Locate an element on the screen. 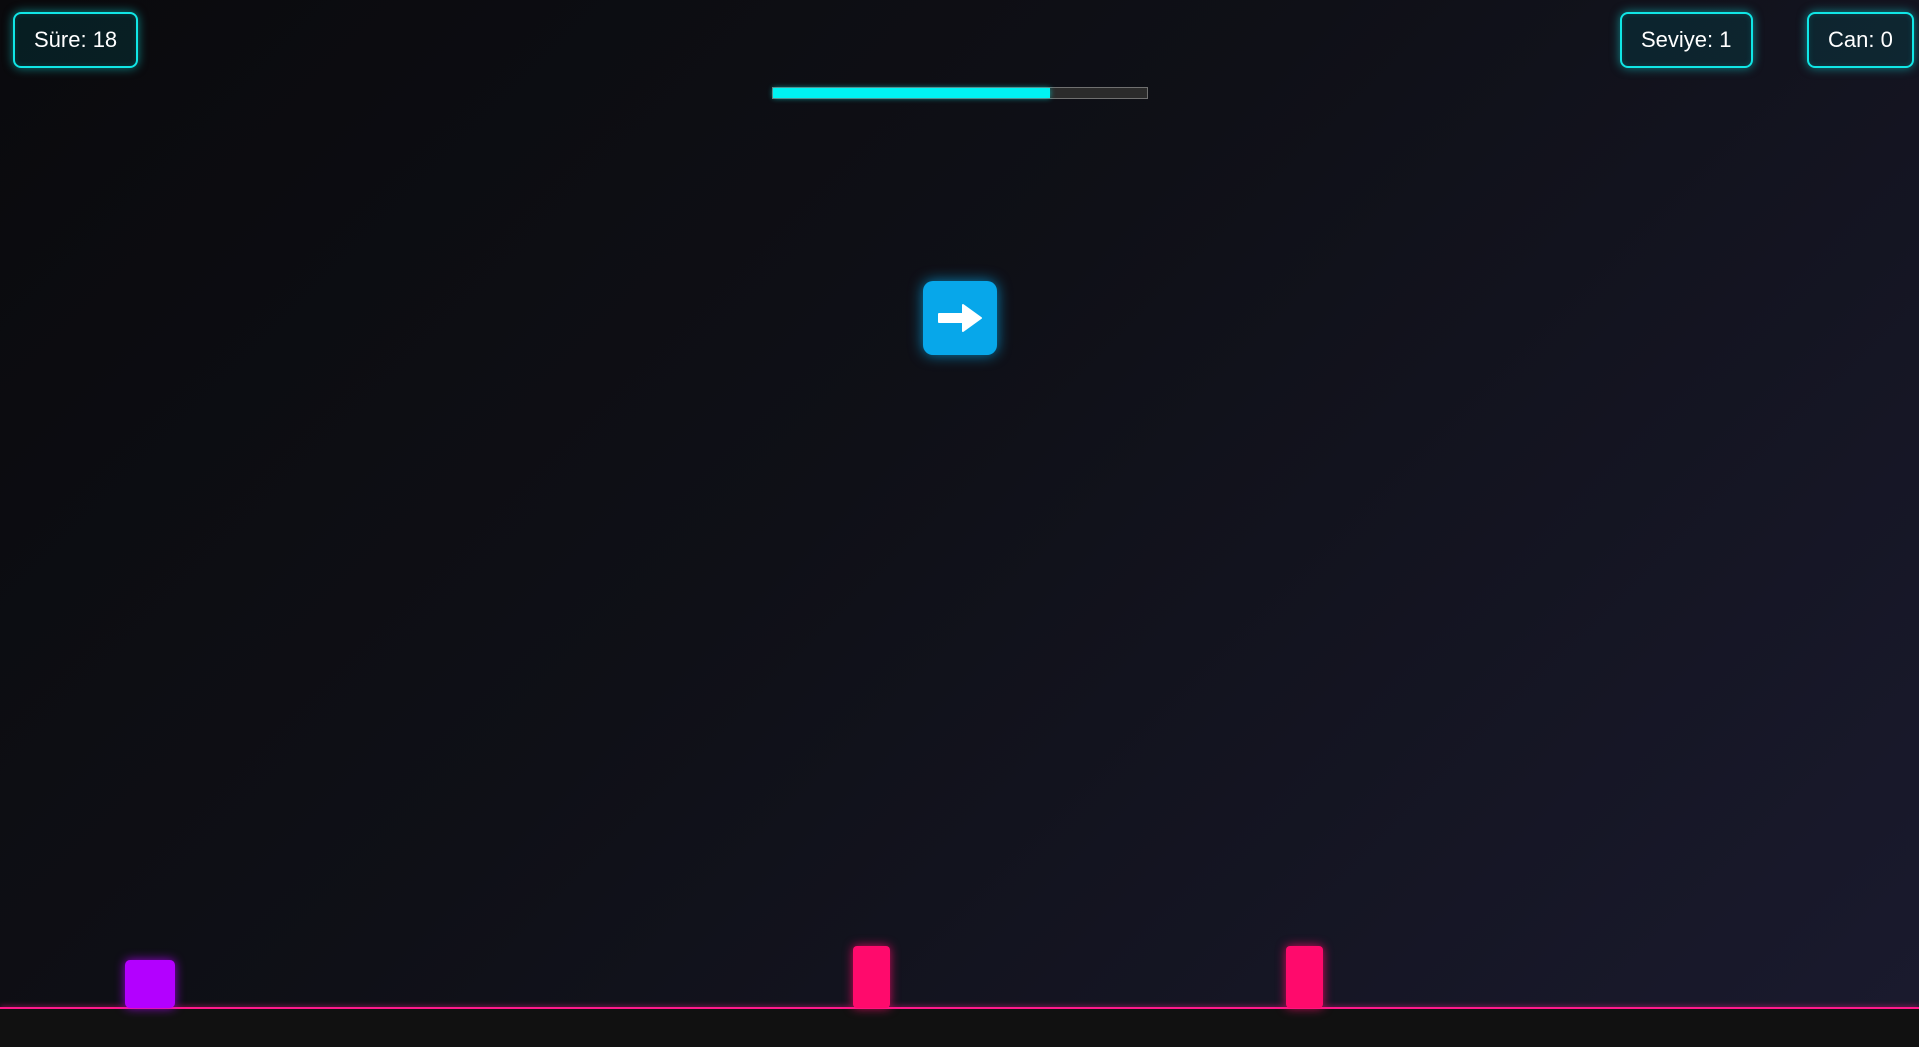  arrow-right-icon is located at coordinates (960, 318).